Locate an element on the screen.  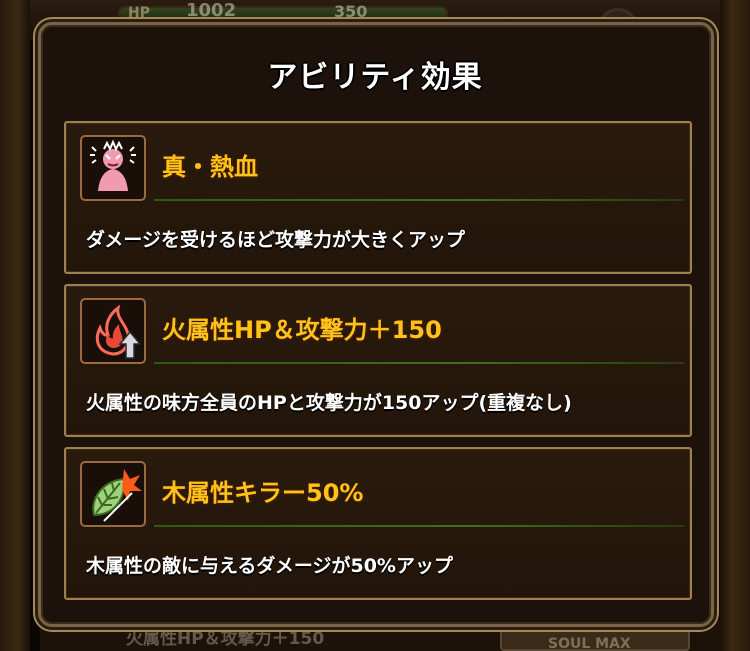
background-frame-left is located at coordinates (15, 325).